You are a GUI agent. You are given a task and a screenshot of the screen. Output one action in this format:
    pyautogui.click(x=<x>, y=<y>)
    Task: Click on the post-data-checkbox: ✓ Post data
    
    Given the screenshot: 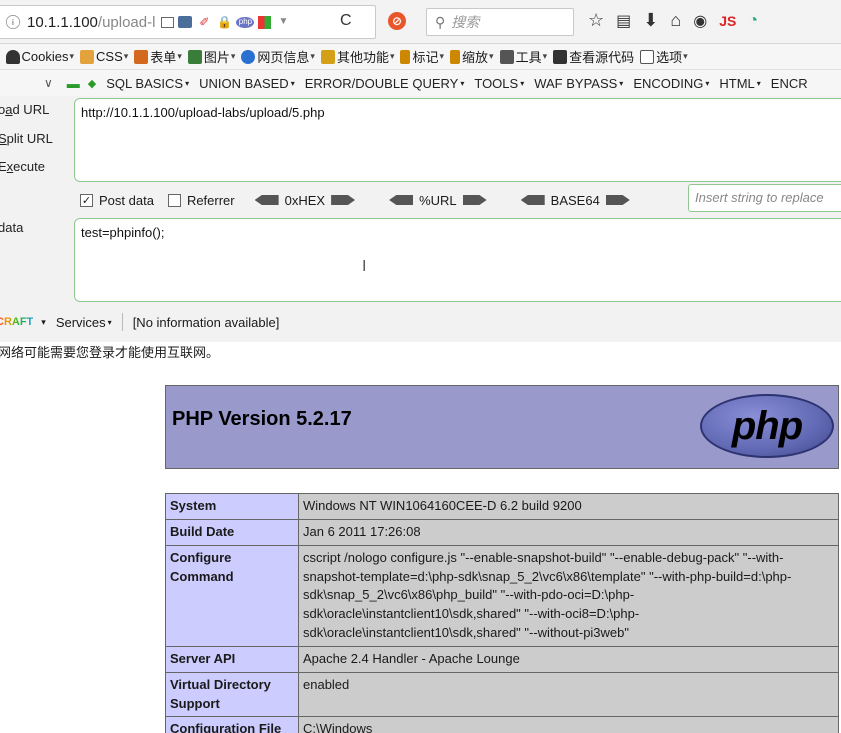 What is the action you would take?
    pyautogui.click(x=117, y=200)
    